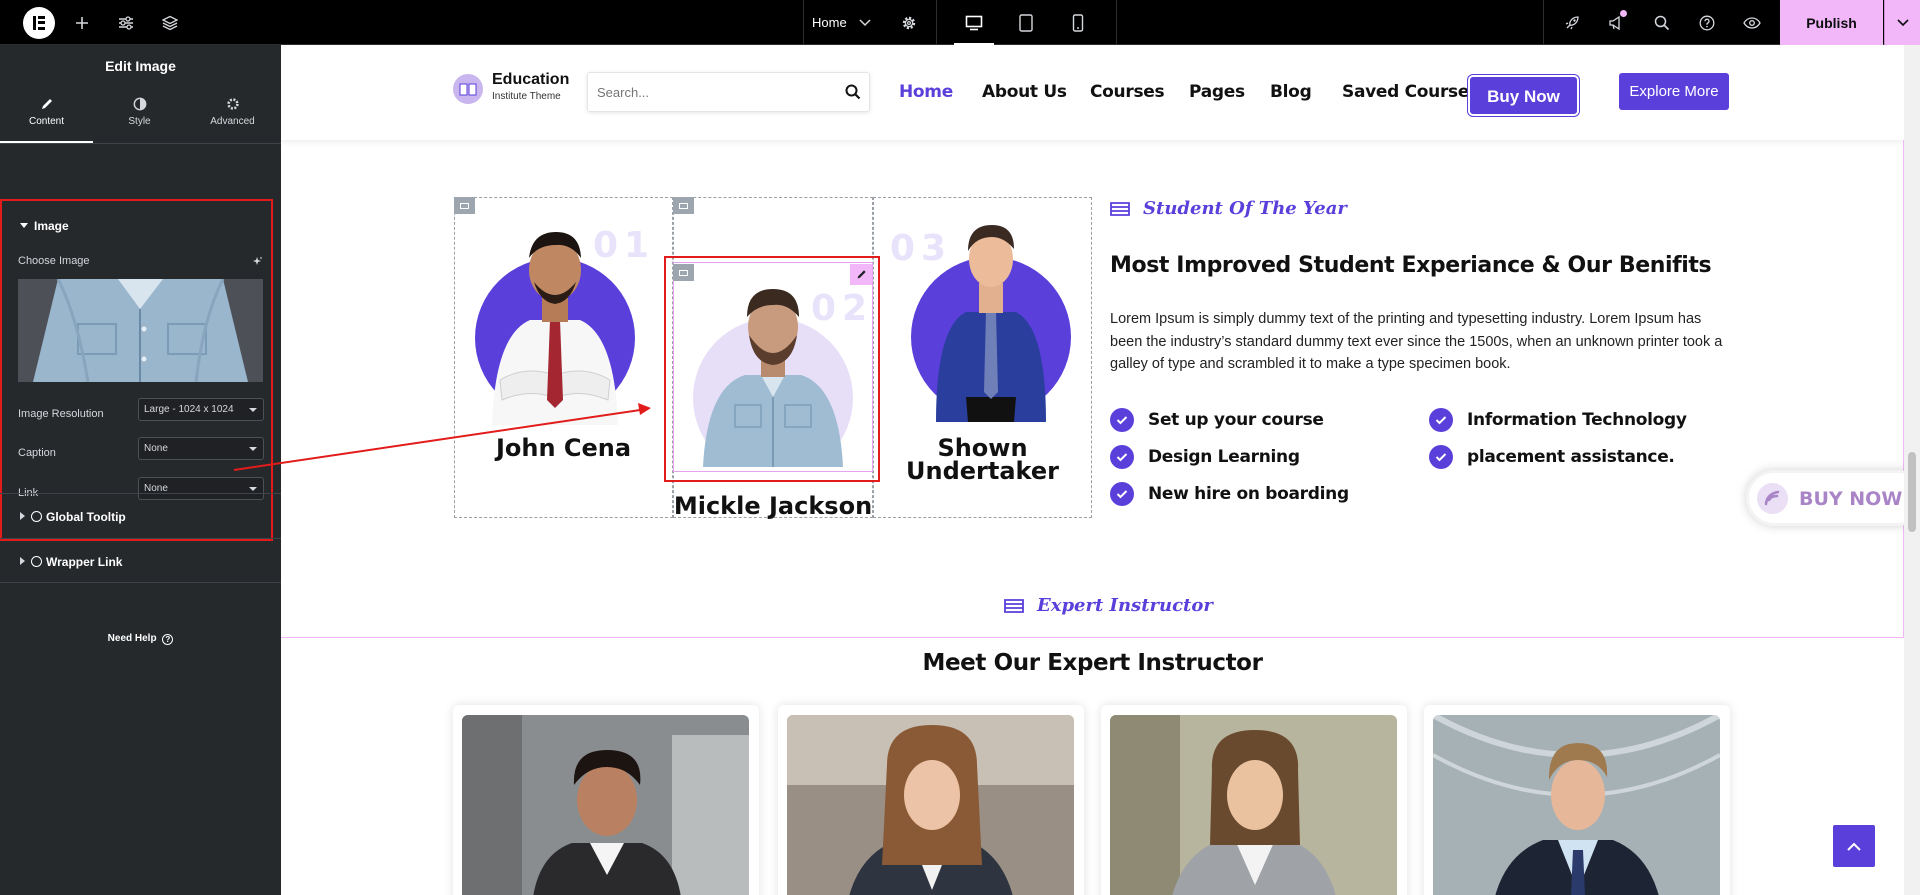  Describe the element at coordinates (1229, 494) in the screenshot. I see `checklist-item: New hire on boarding` at that location.